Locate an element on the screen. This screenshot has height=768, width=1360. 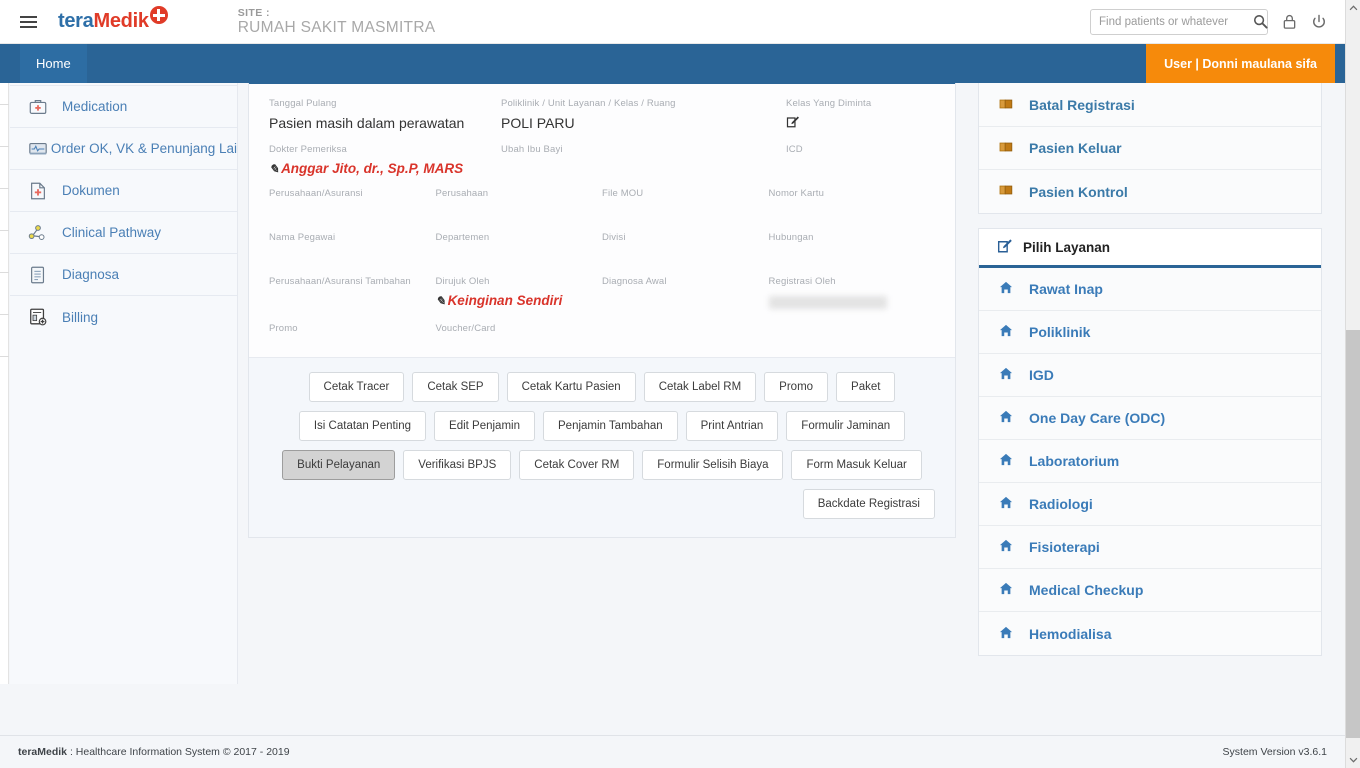
bukti-pelayanan-button: Bukti Pelayanan is located at coordinates (339, 465).